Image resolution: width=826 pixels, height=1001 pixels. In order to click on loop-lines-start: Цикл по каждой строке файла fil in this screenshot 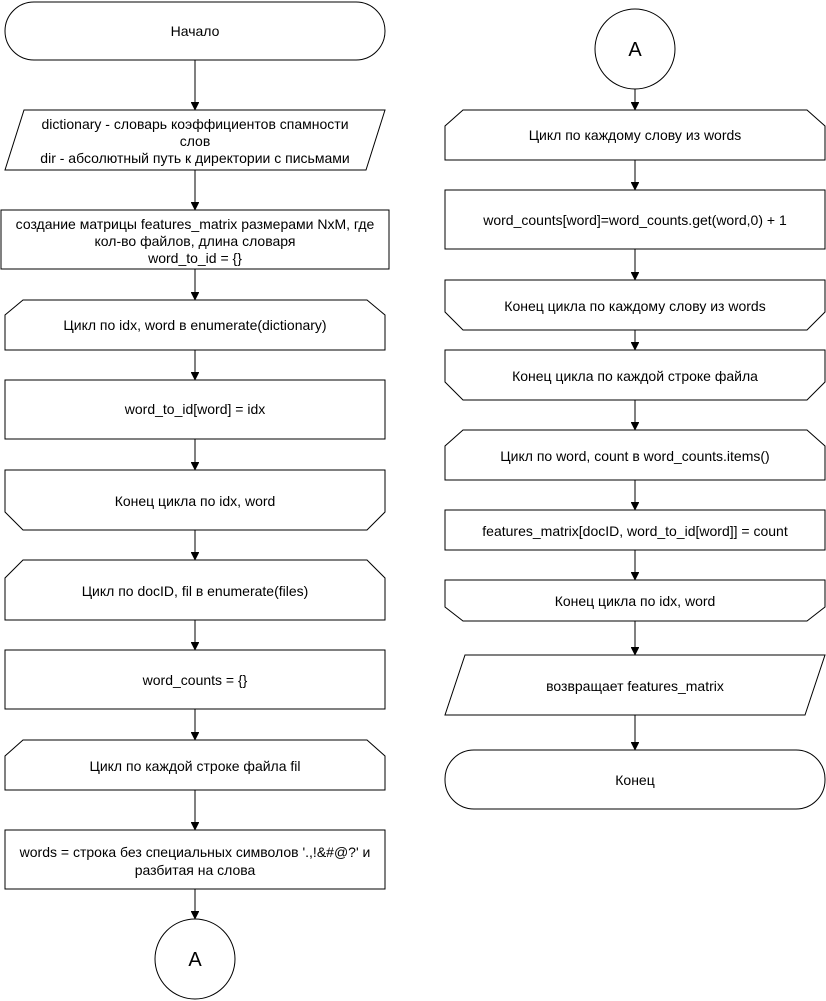, I will do `click(195, 765)`.